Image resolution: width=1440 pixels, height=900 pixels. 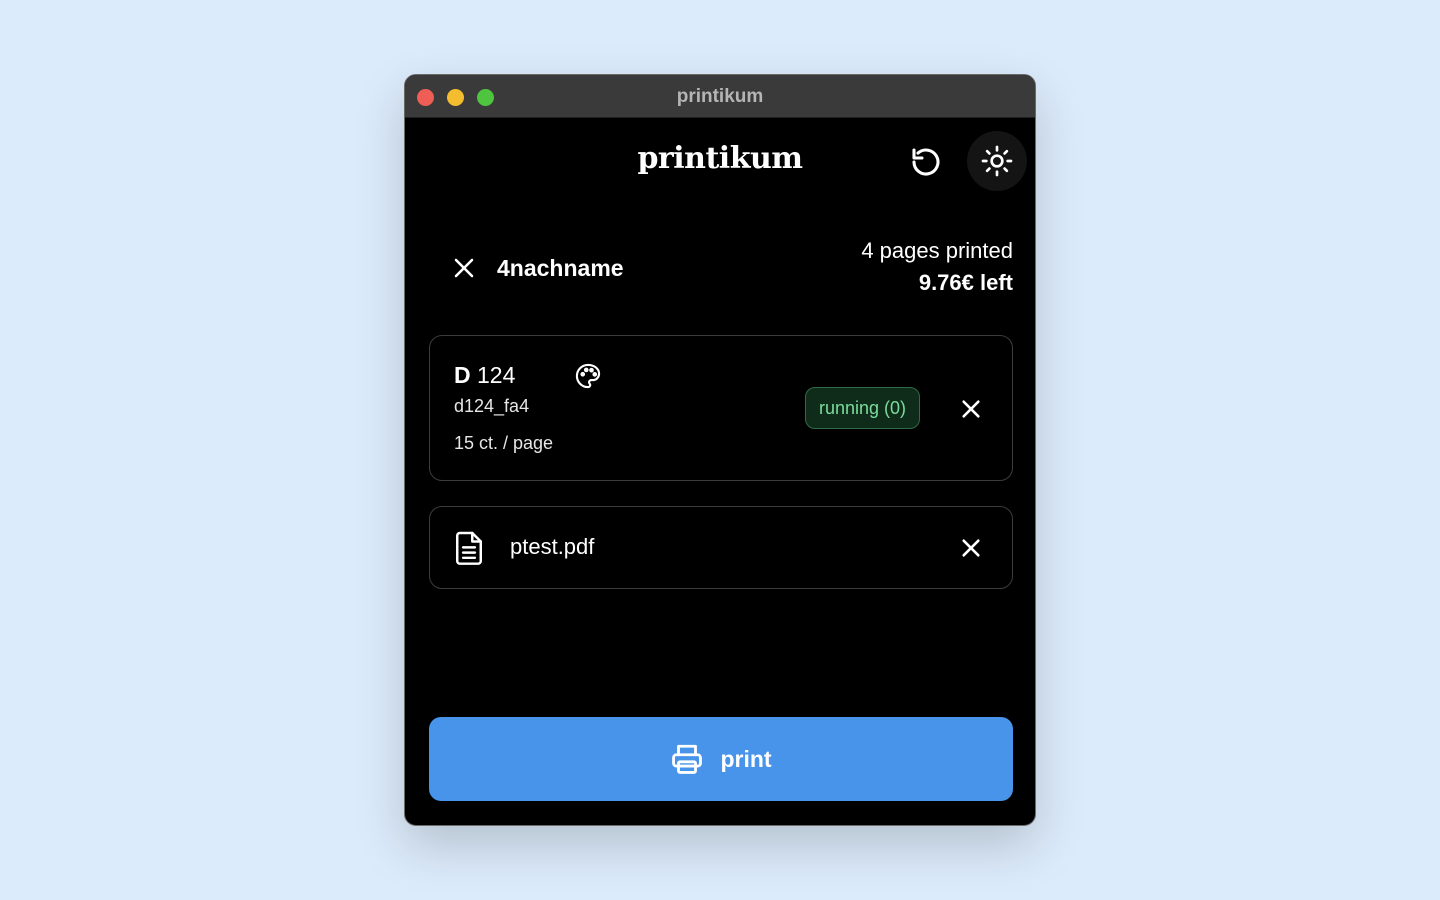 I want to click on username: 4nachname, so click(x=560, y=268).